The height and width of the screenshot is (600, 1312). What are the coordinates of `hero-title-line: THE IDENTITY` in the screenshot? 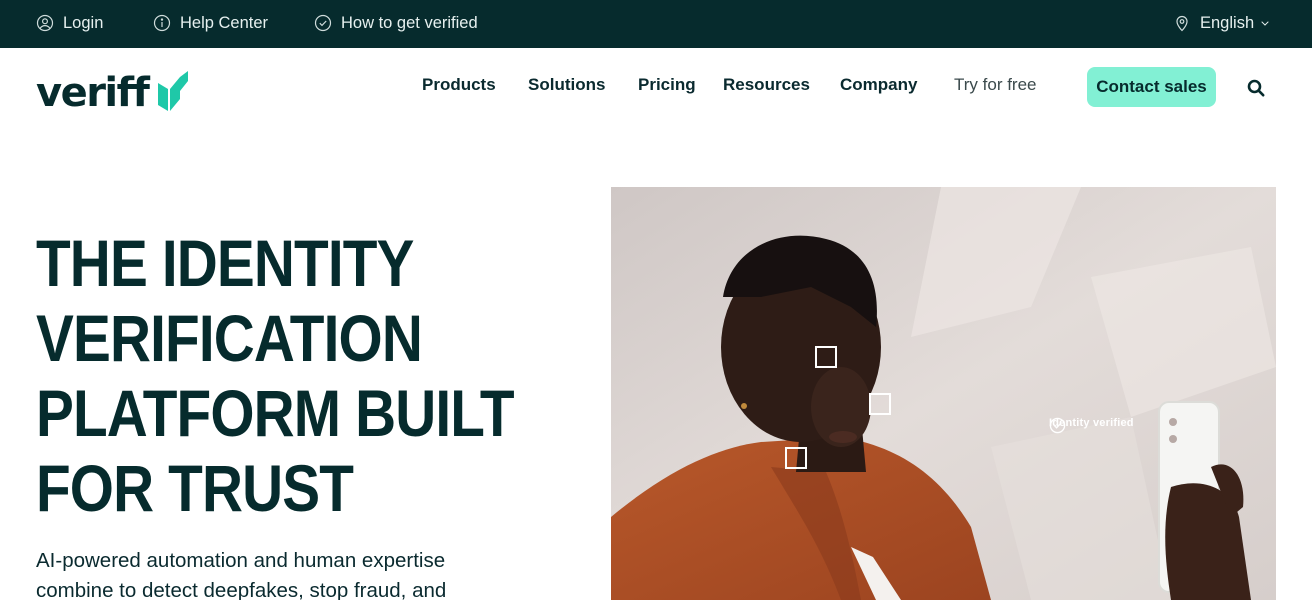 It's located at (225, 263).